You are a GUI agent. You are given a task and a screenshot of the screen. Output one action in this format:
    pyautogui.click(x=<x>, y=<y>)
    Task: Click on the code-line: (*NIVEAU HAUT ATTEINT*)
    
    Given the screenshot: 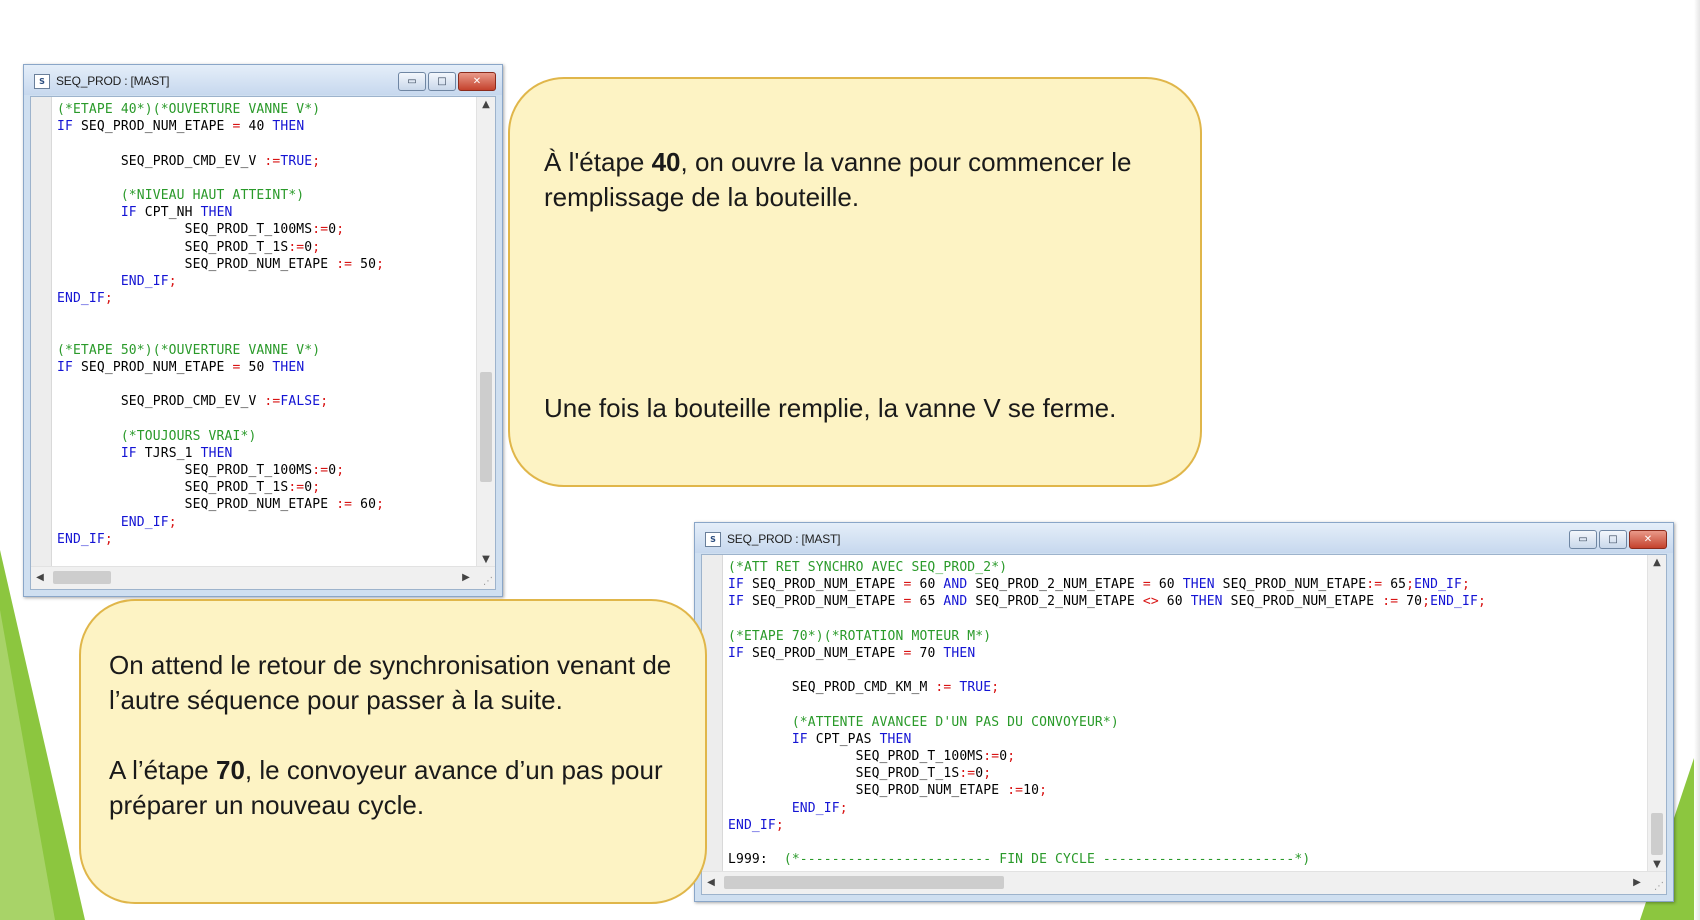 What is the action you would take?
    pyautogui.click(x=220, y=195)
    